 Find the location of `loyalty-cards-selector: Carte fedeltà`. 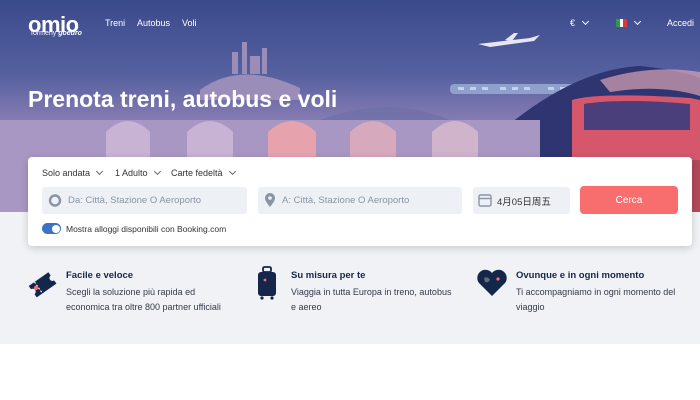

loyalty-cards-selector: Carte fedeltà is located at coordinates (203, 172).